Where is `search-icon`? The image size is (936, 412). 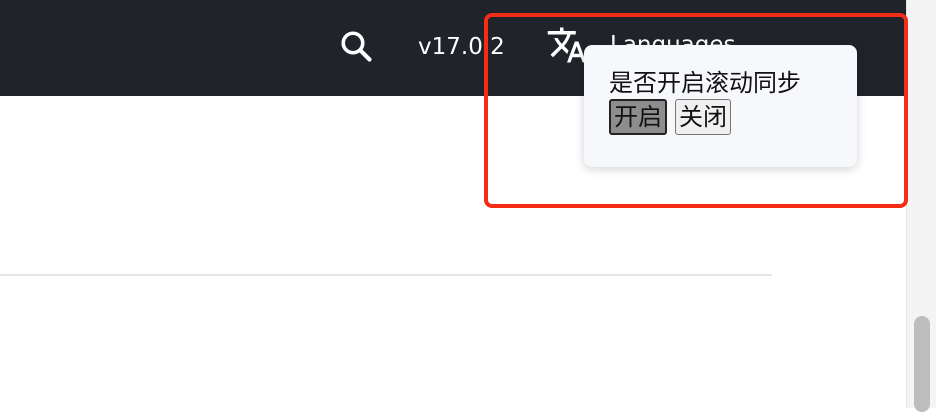 search-icon is located at coordinates (356, 46).